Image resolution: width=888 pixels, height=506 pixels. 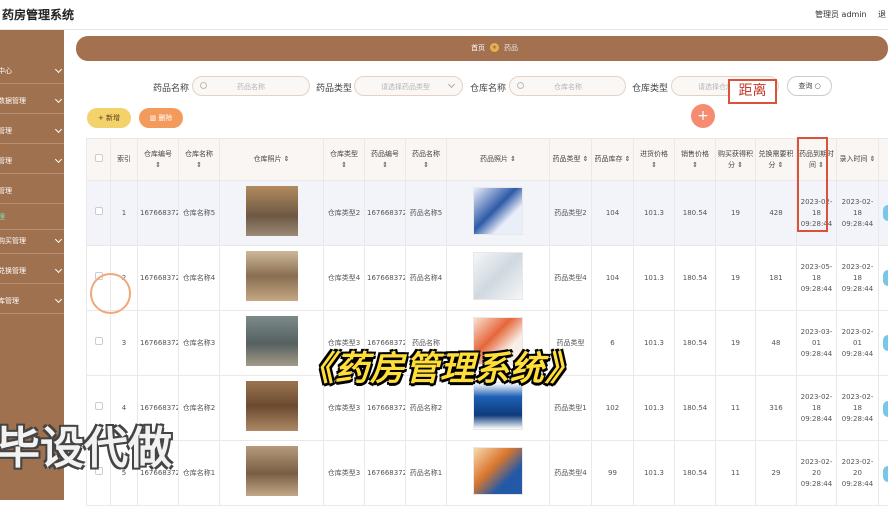 What do you see at coordinates (571, 278) in the screenshot?
I see `cell-drug-type: 药品类型4` at bounding box center [571, 278].